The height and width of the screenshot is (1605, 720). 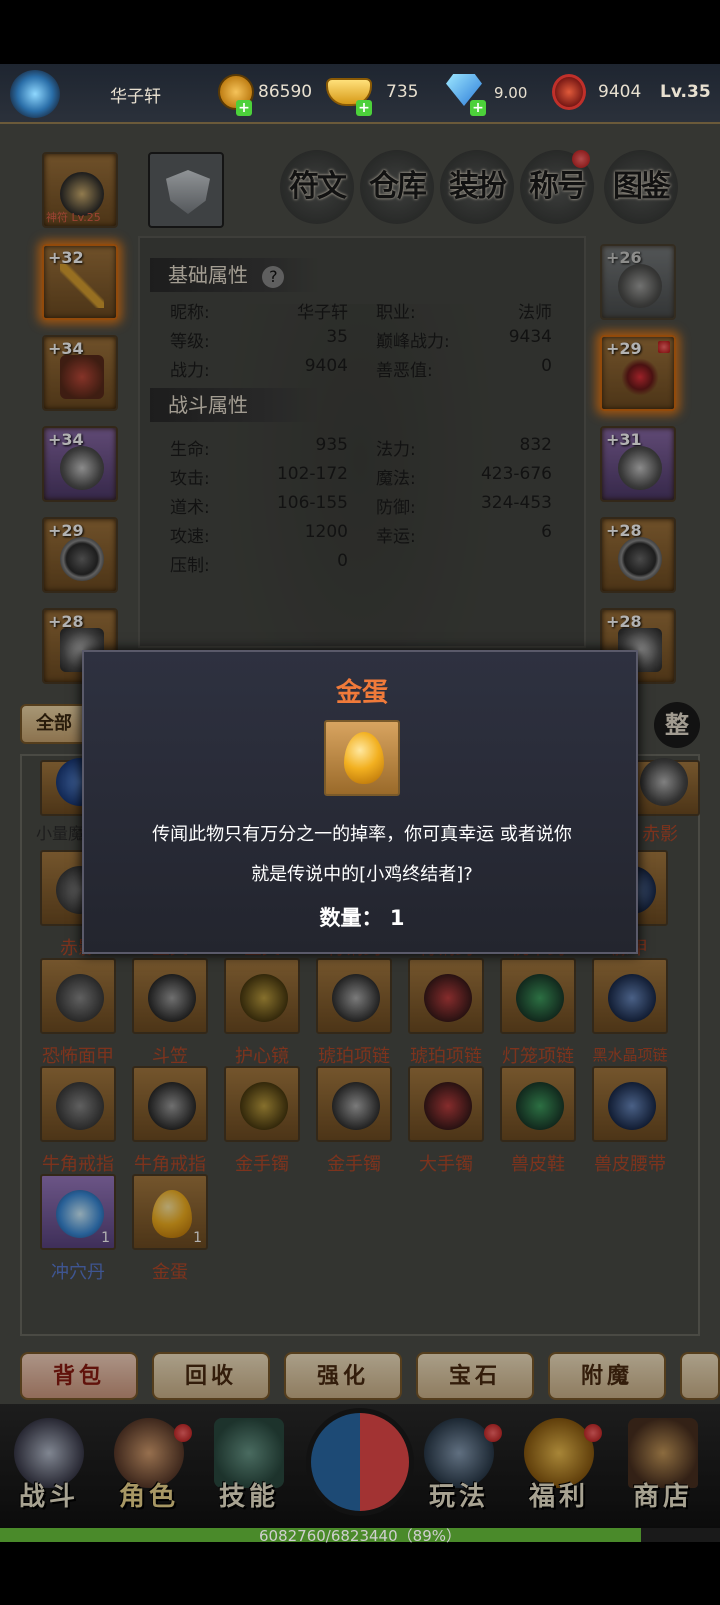 I want to click on attr-label: 攻击:, so click(x=190, y=479).